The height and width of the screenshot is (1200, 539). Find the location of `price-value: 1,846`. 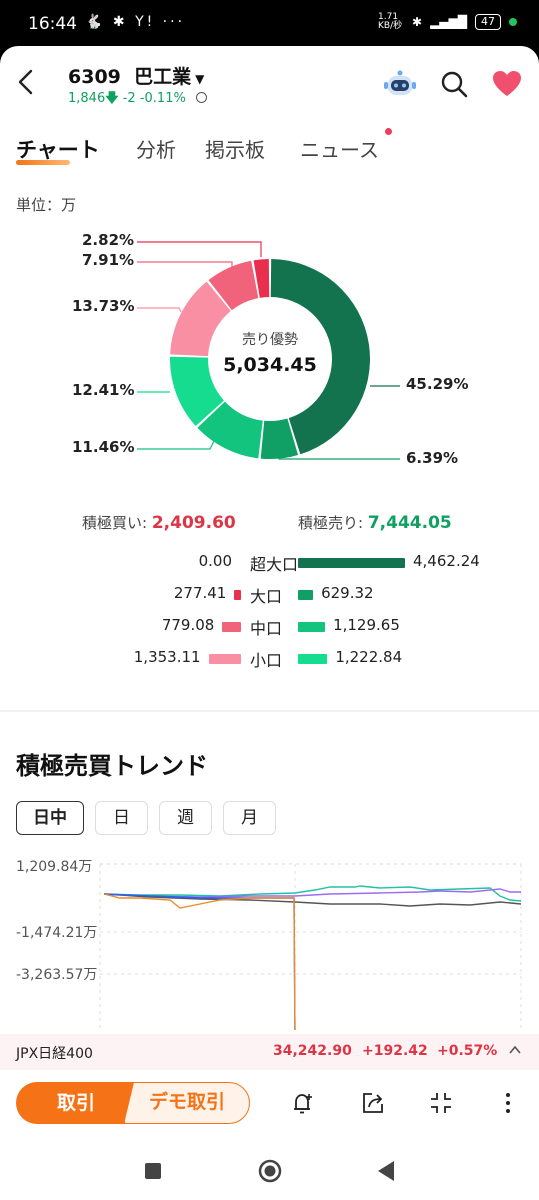

price-value: 1,846 is located at coordinates (87, 98).